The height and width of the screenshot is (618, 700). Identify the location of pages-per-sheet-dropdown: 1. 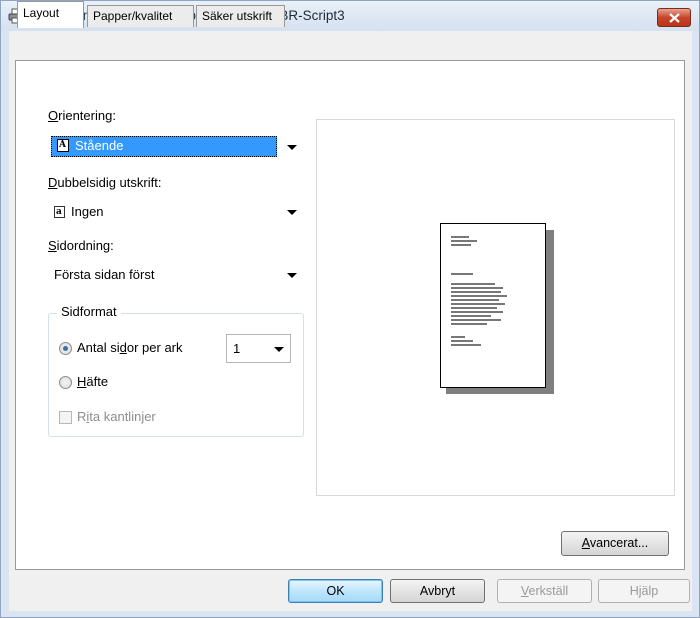
(258, 348).